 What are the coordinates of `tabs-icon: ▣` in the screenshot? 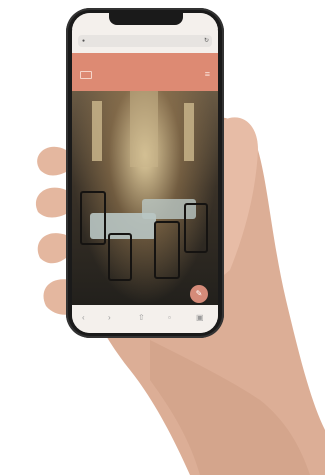 It's located at (200, 317).